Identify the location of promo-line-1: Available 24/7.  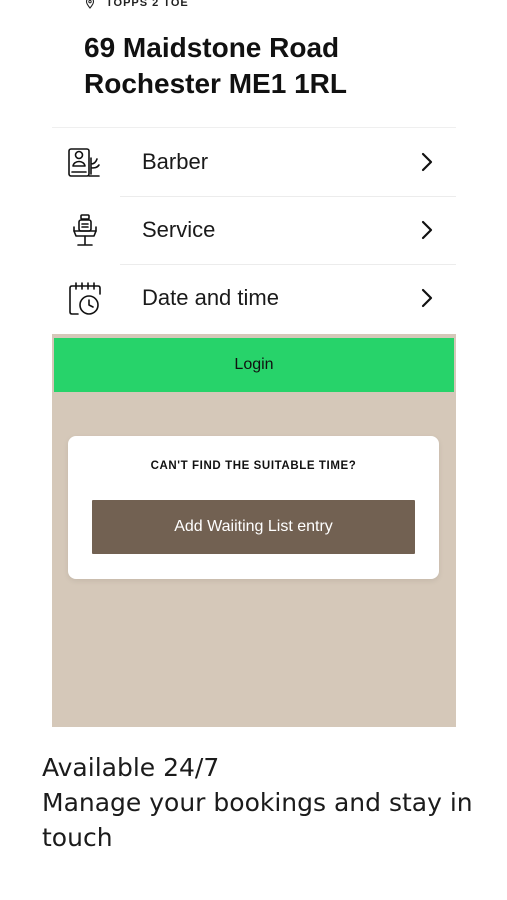
(131, 767).